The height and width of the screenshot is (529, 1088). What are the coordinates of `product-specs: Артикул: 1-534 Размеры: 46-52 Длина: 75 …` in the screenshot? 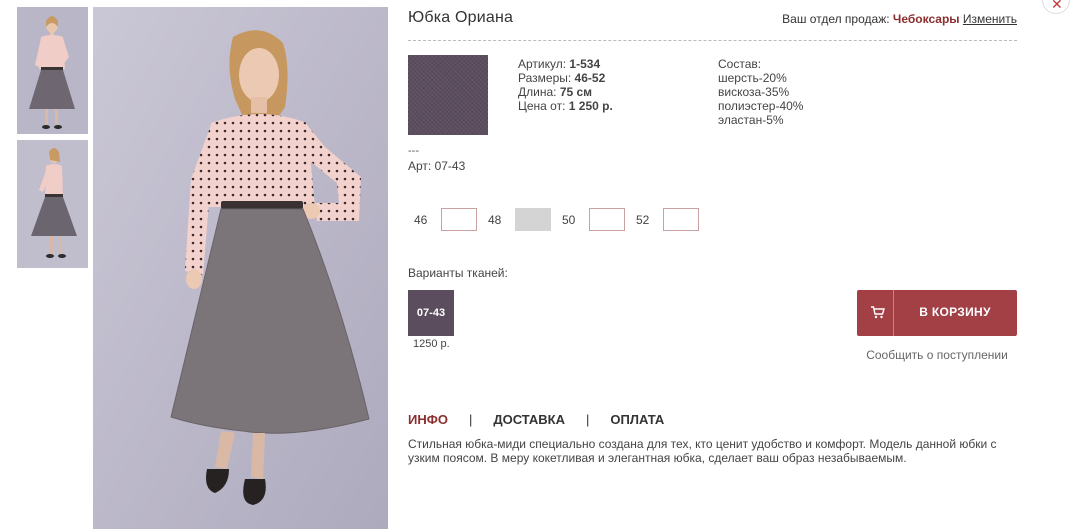 It's located at (565, 85).